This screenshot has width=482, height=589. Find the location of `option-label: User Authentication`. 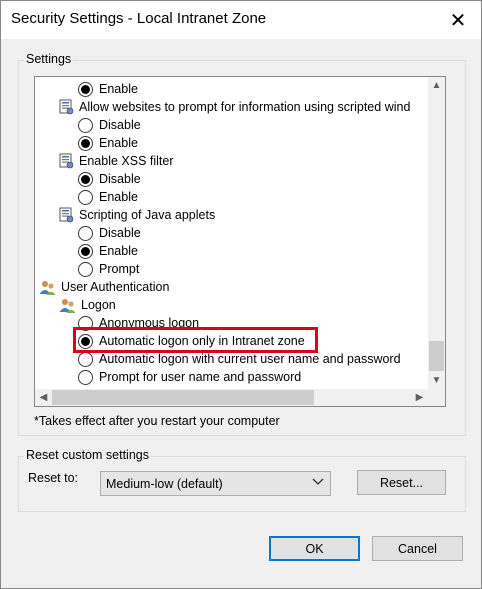

option-label: User Authentication is located at coordinates (115, 287).